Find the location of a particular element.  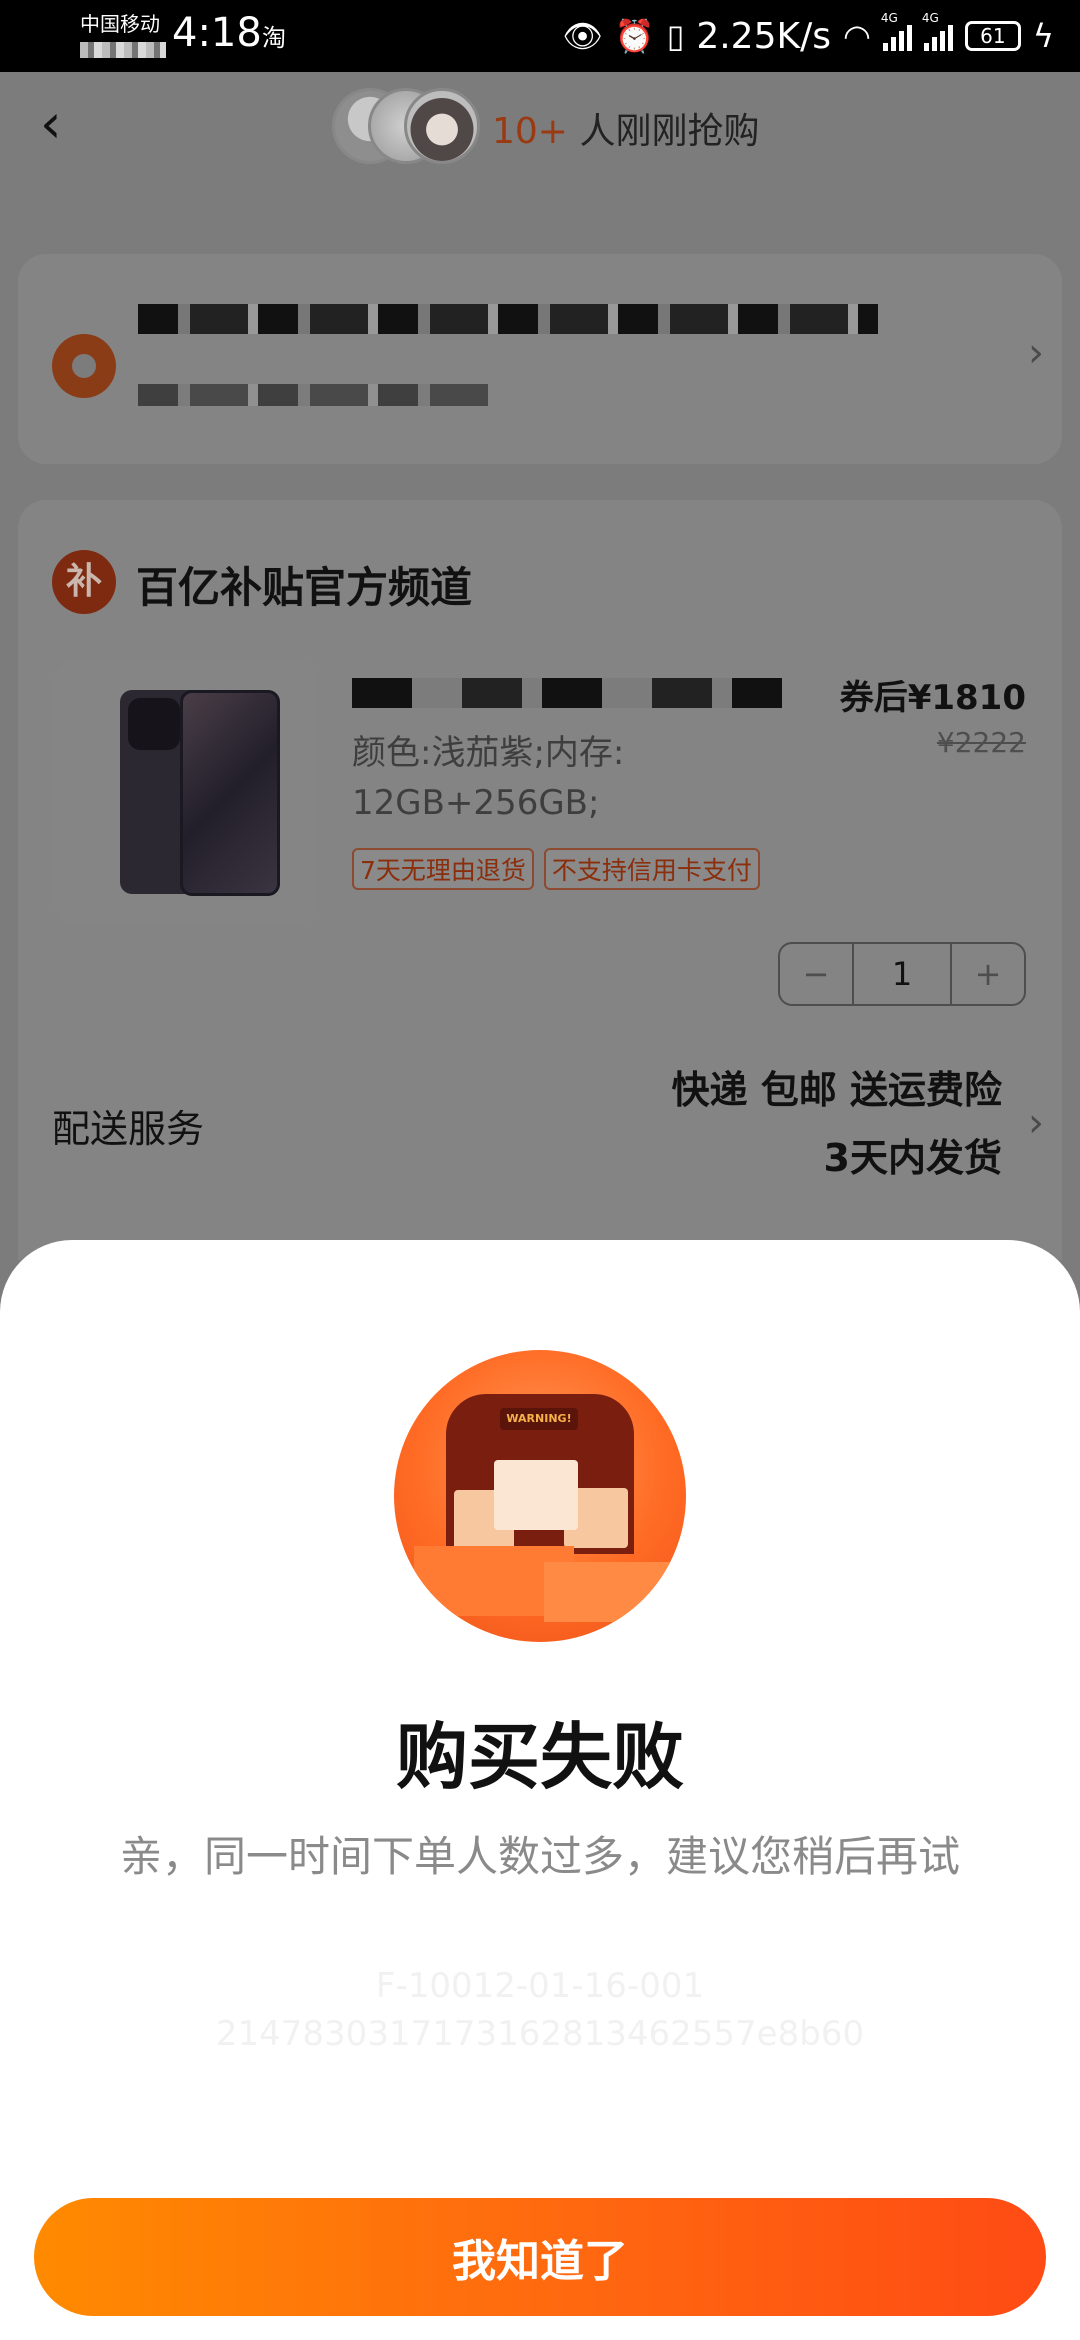

app-notification-icon: 淘 is located at coordinates (274, 38).